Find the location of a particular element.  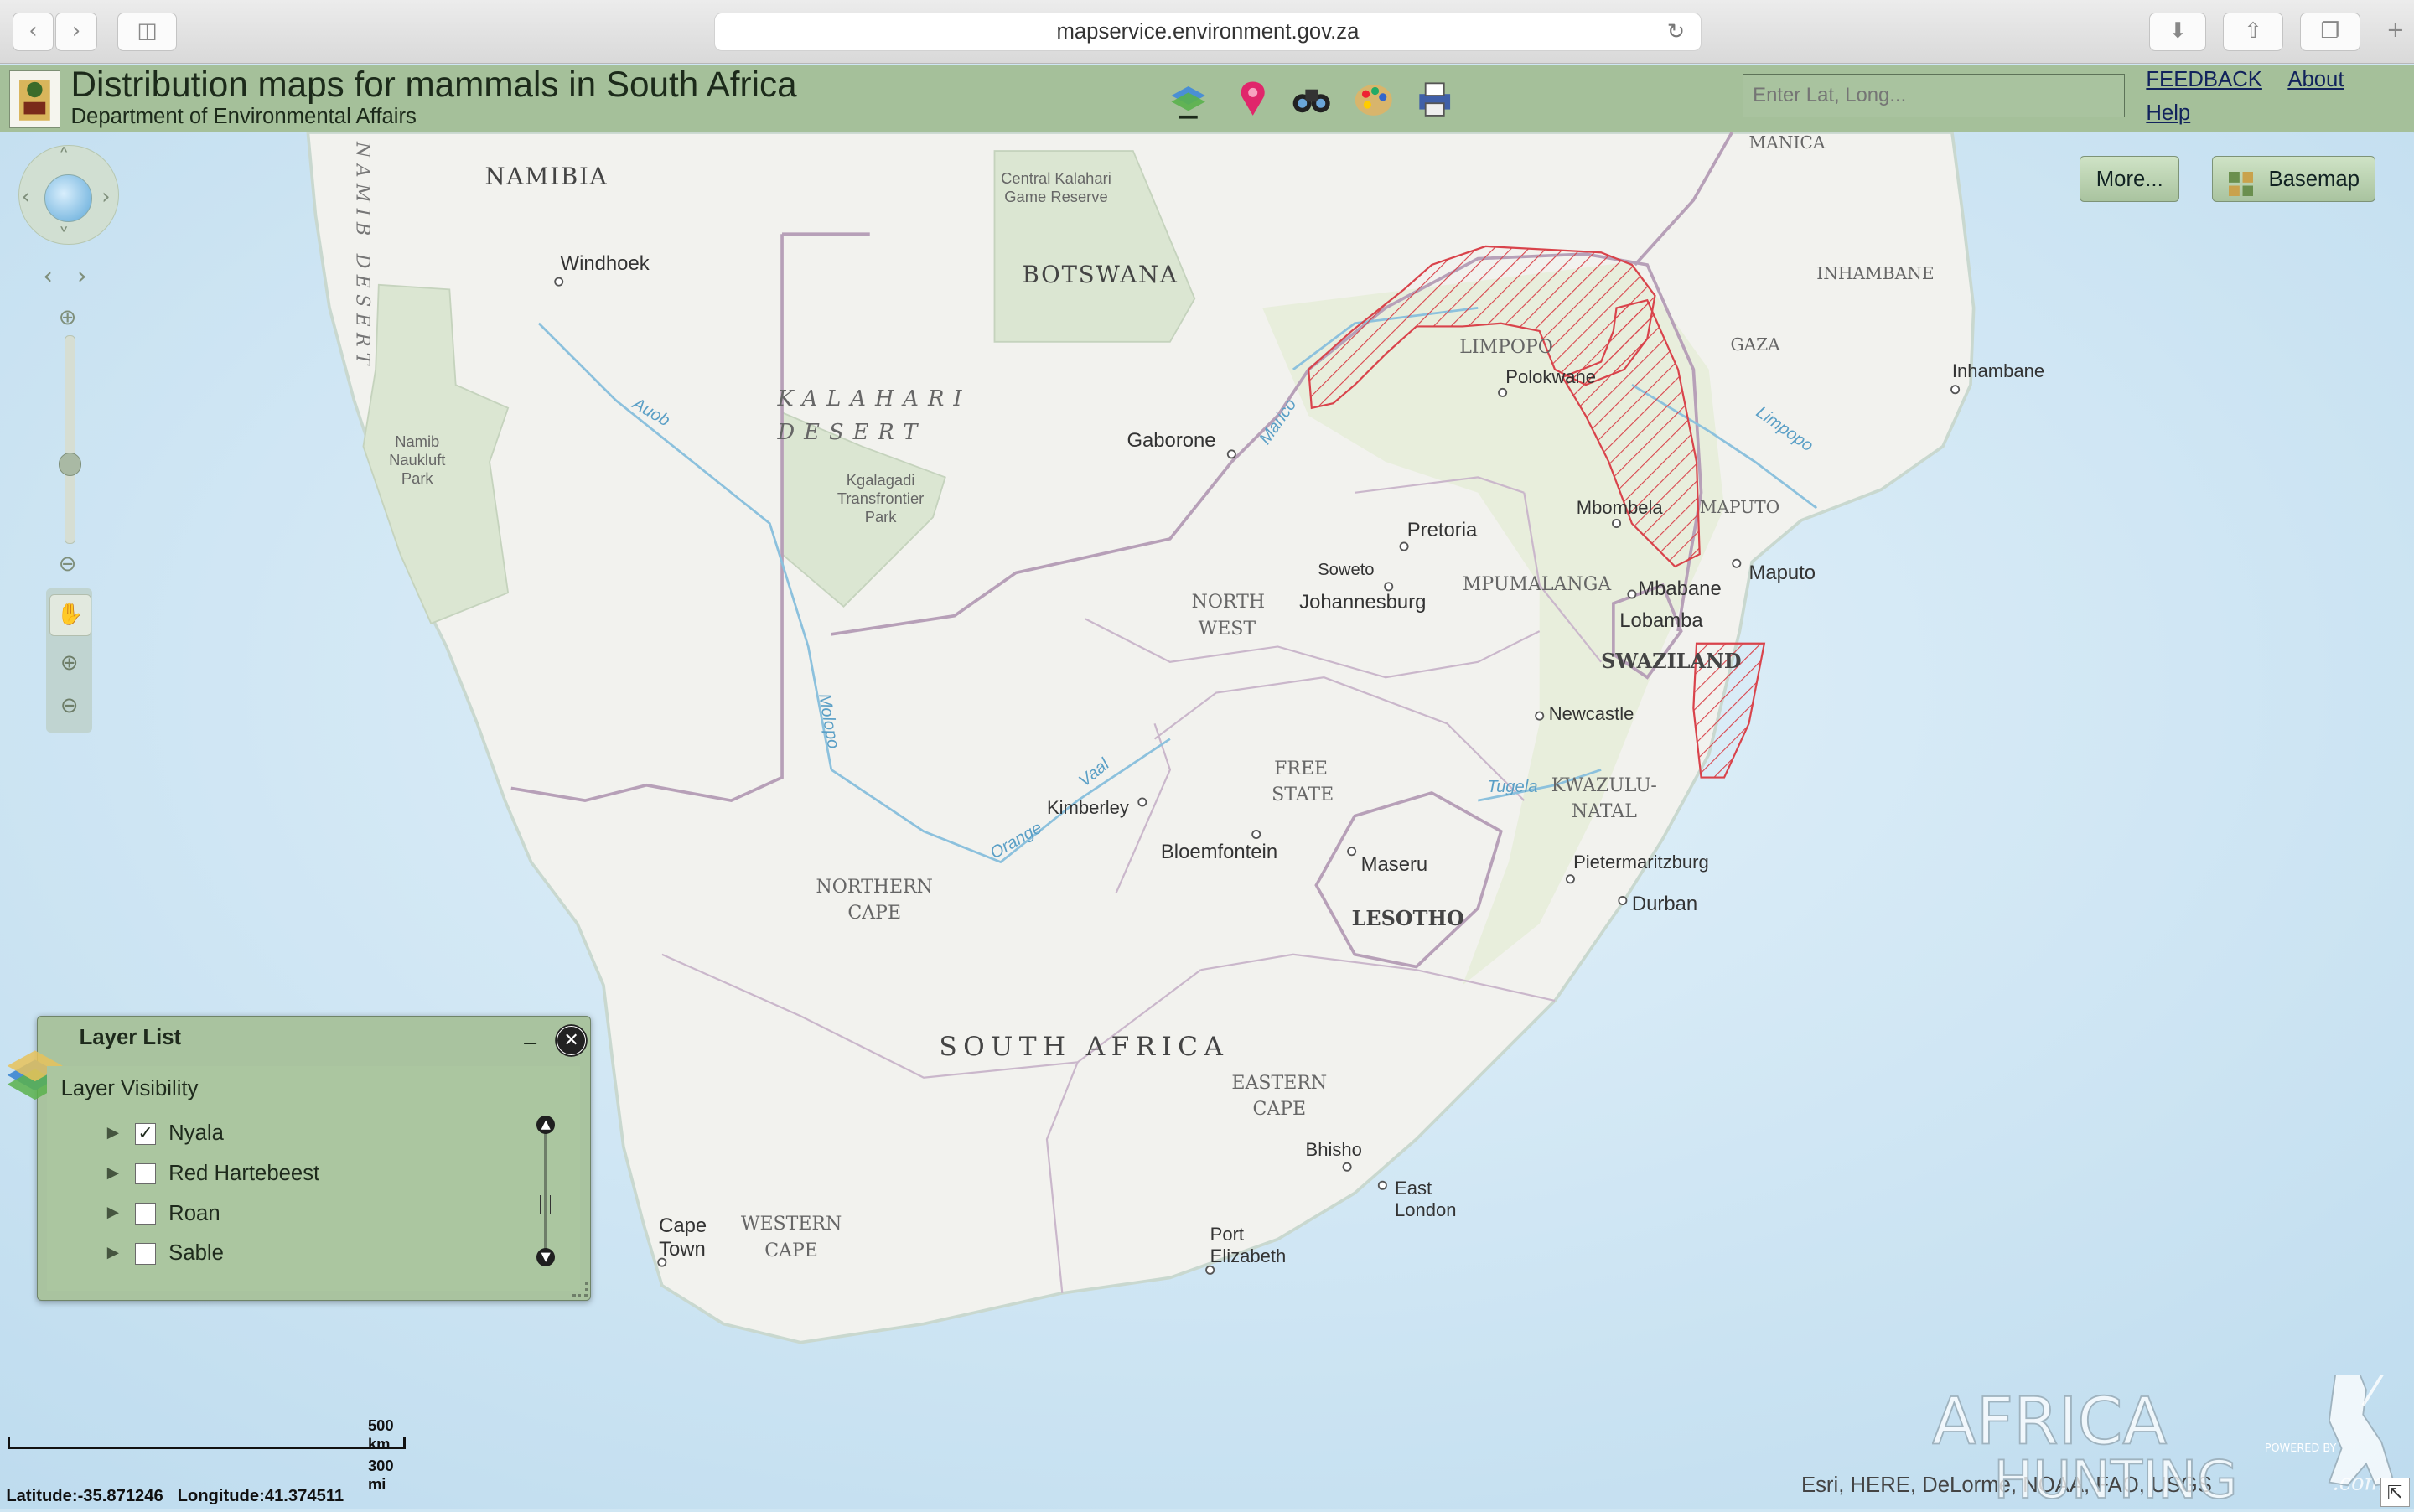

sidebar-toggle-button: ◫ is located at coordinates (147, 31).